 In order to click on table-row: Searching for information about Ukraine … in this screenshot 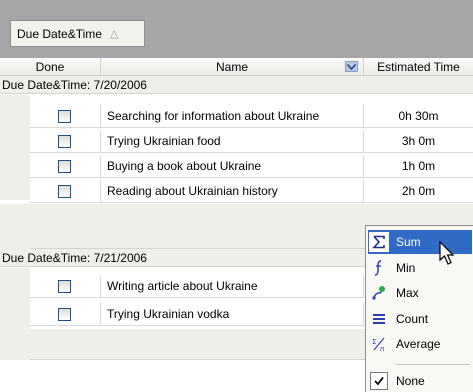, I will do `click(251, 116)`.